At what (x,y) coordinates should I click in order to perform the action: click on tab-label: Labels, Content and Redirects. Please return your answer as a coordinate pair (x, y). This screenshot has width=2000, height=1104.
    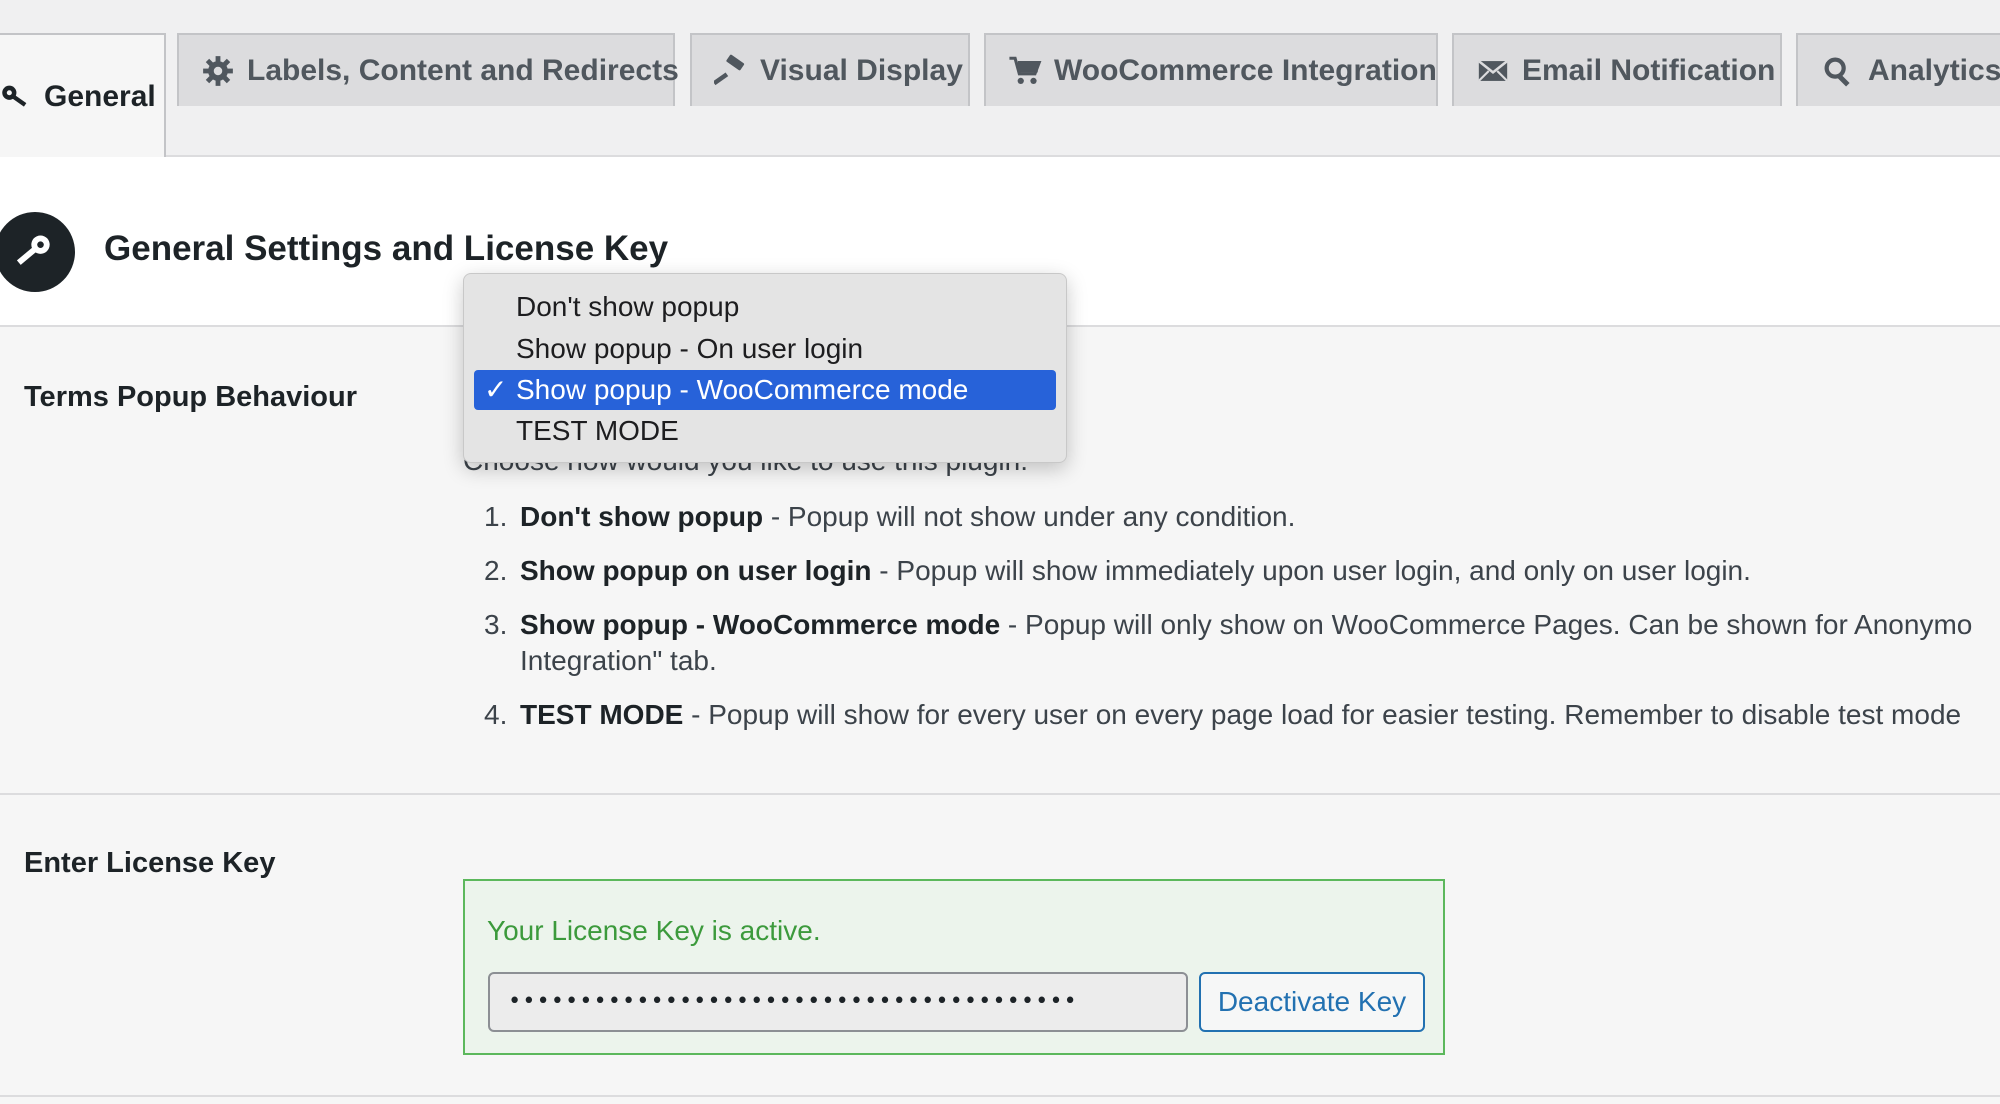
    Looking at the image, I should click on (463, 70).